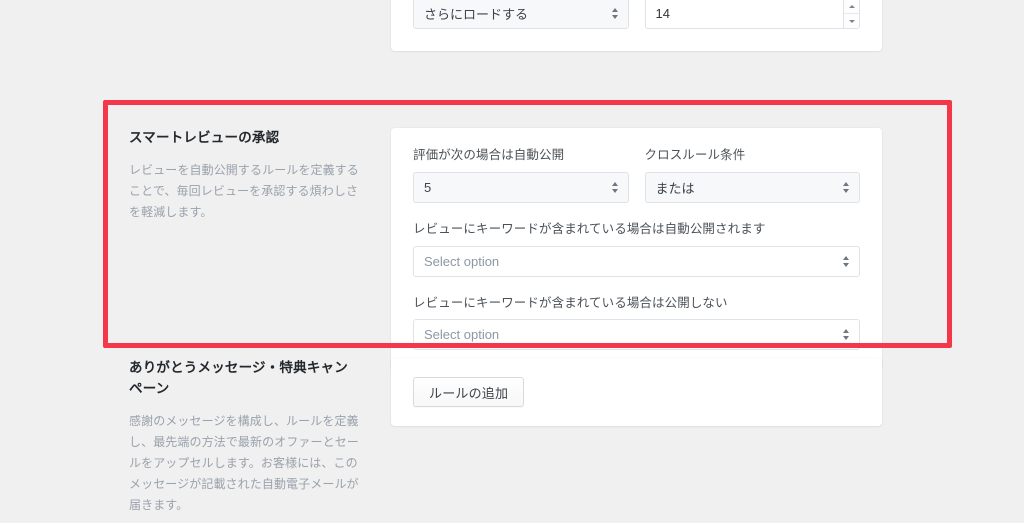  I want to click on select-value-auto-publish-rating: 5, so click(428, 187).